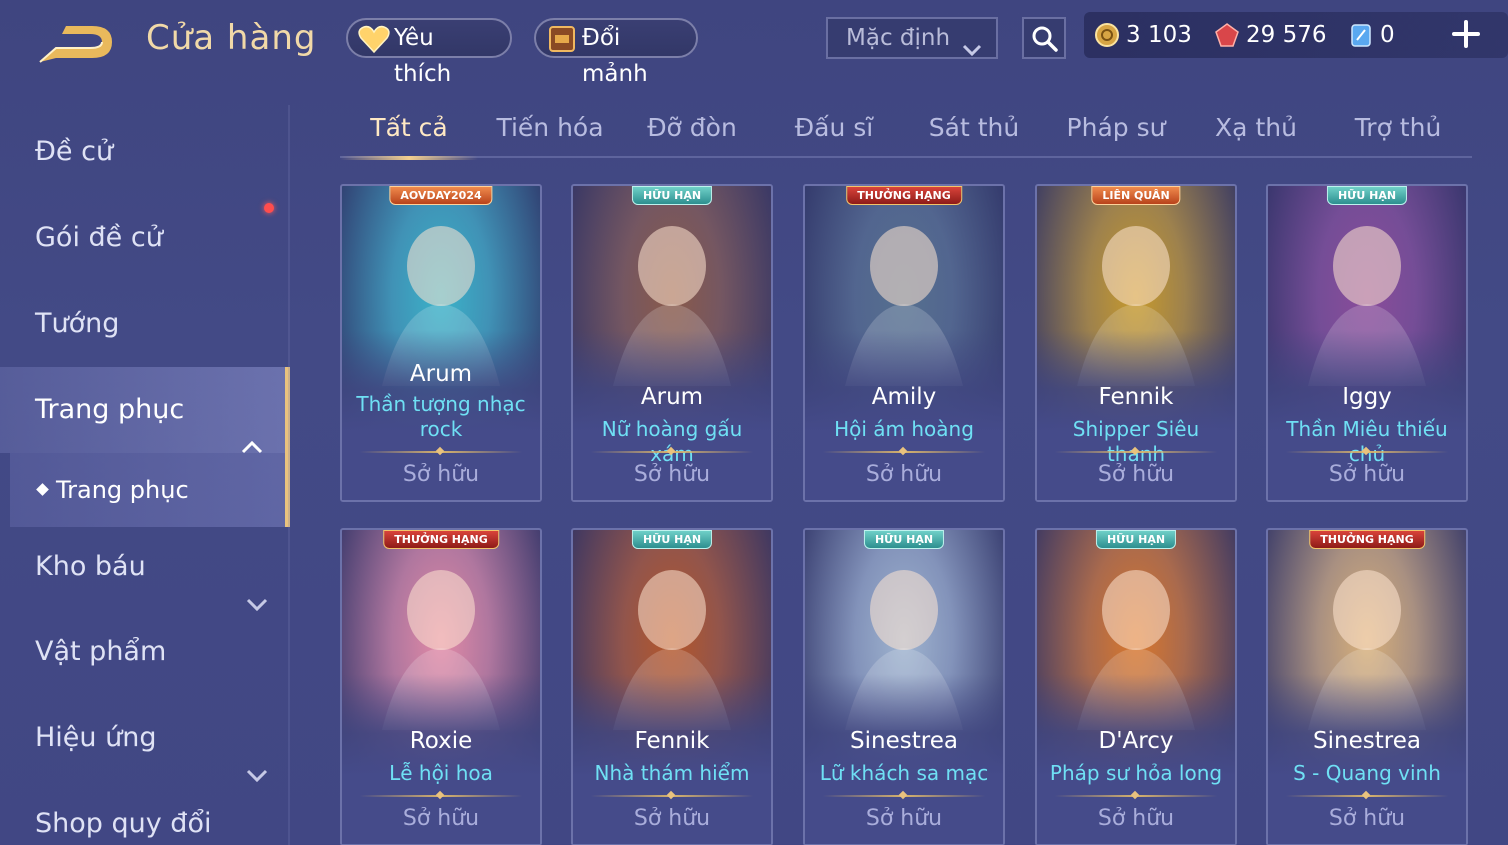 The image size is (1508, 845). I want to click on back-arrow-icon, so click(75, 44).